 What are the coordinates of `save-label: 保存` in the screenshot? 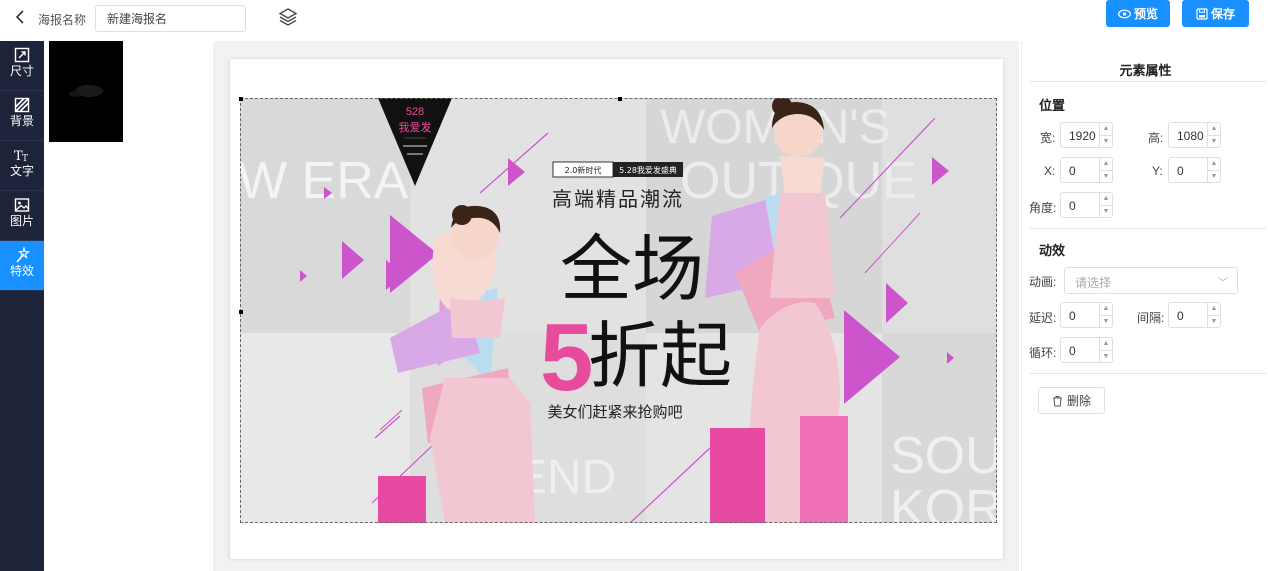 It's located at (1222, 14).